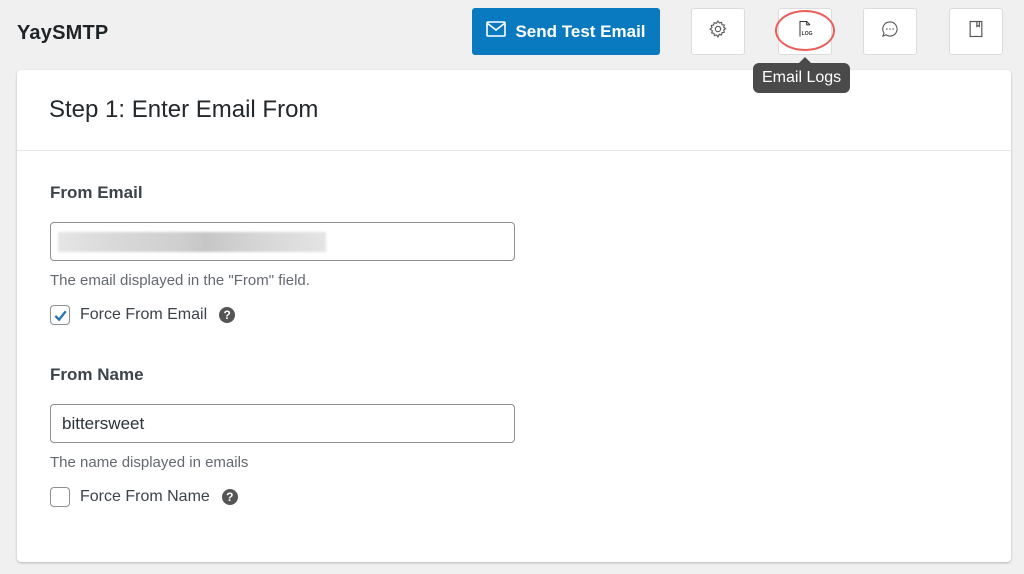  I want to click on from-name-input, so click(282, 423).